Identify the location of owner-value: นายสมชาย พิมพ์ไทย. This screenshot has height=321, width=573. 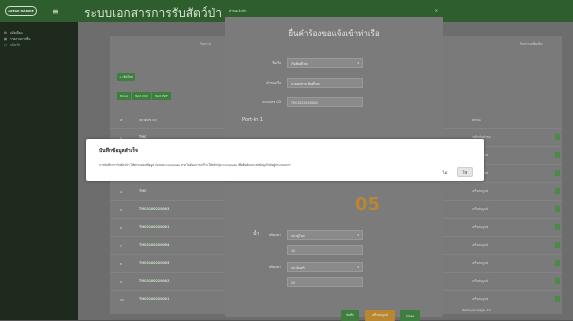
(305, 83).